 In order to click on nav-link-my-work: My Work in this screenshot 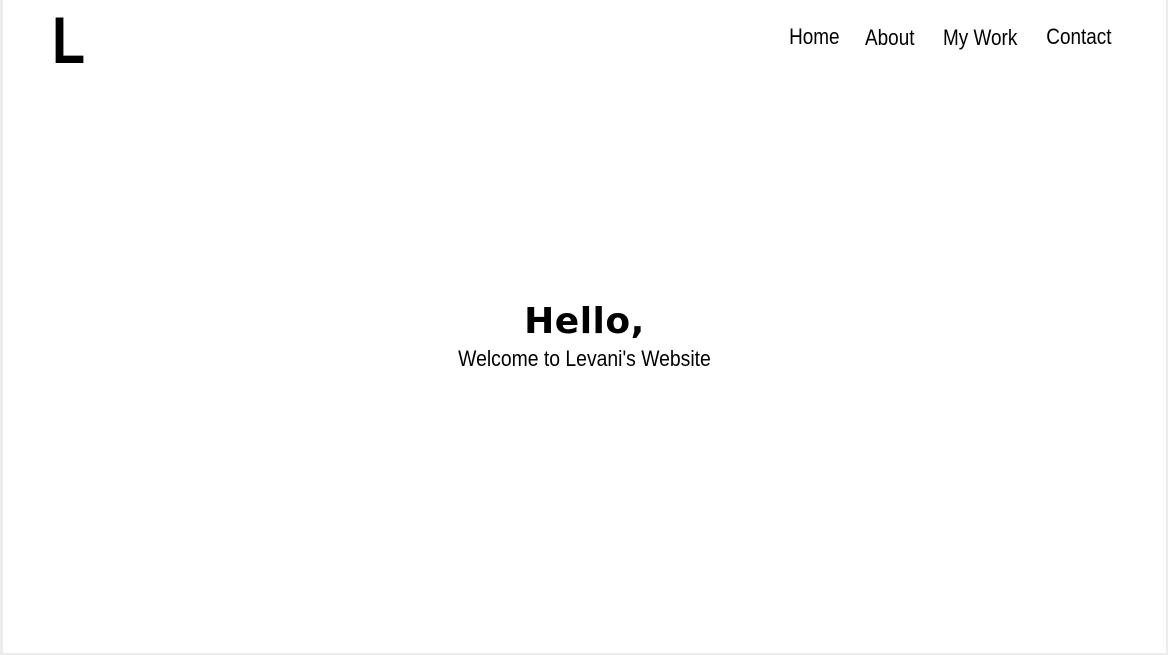, I will do `click(980, 38)`.